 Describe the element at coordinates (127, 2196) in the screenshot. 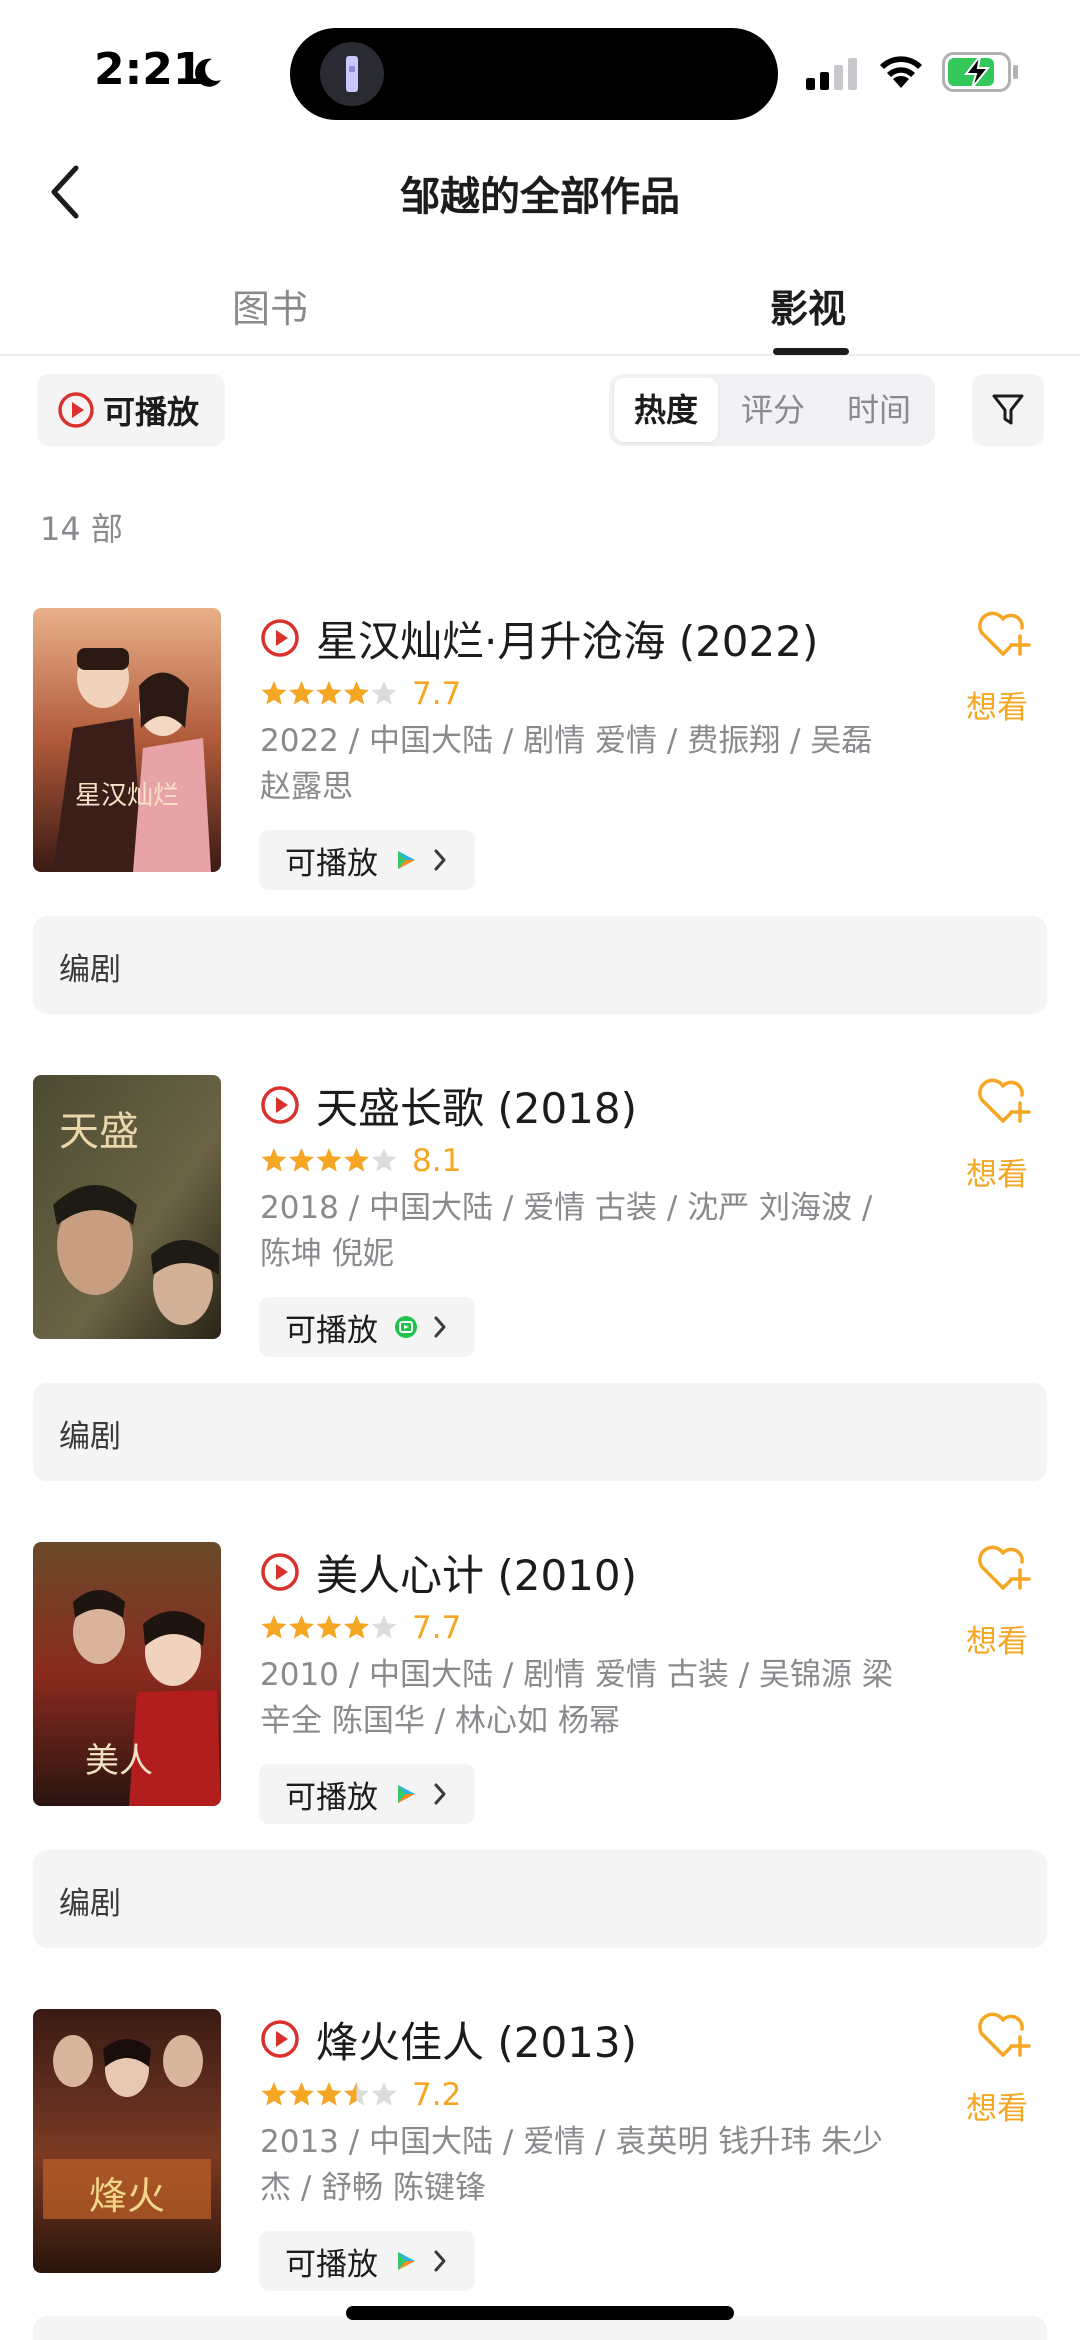

I see `svg-text: 烽火` at that location.